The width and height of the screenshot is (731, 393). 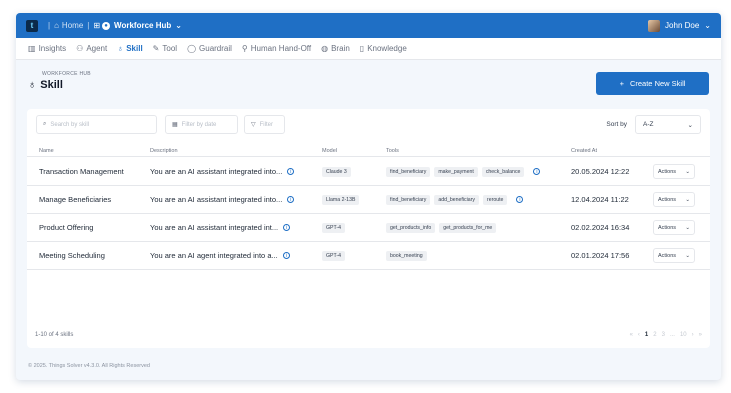 I want to click on chart-icon: ▥, so click(x=32, y=48).